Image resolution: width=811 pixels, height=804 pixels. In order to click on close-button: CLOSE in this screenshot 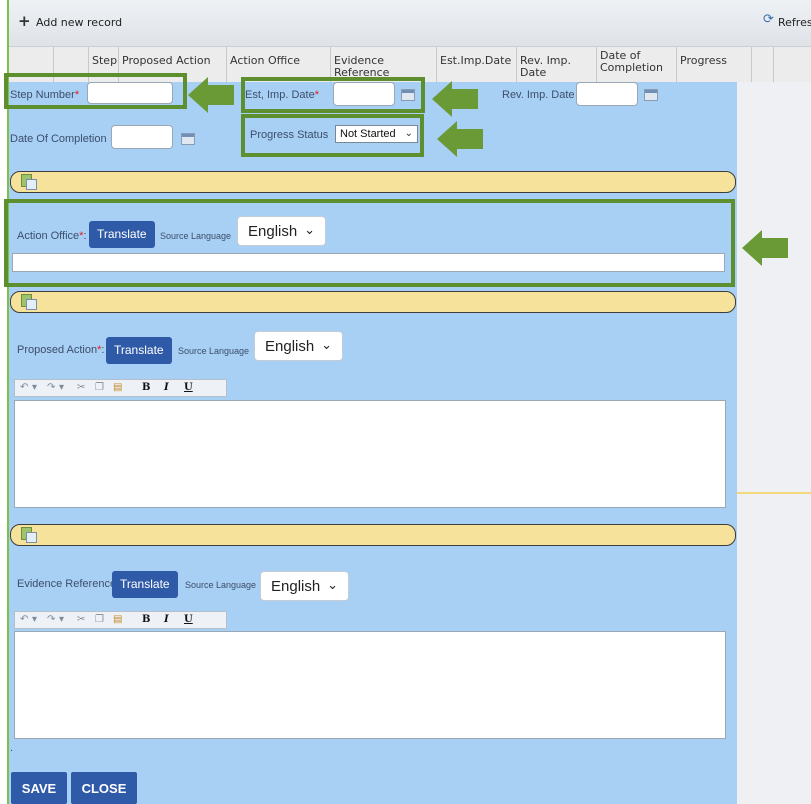, I will do `click(104, 788)`.